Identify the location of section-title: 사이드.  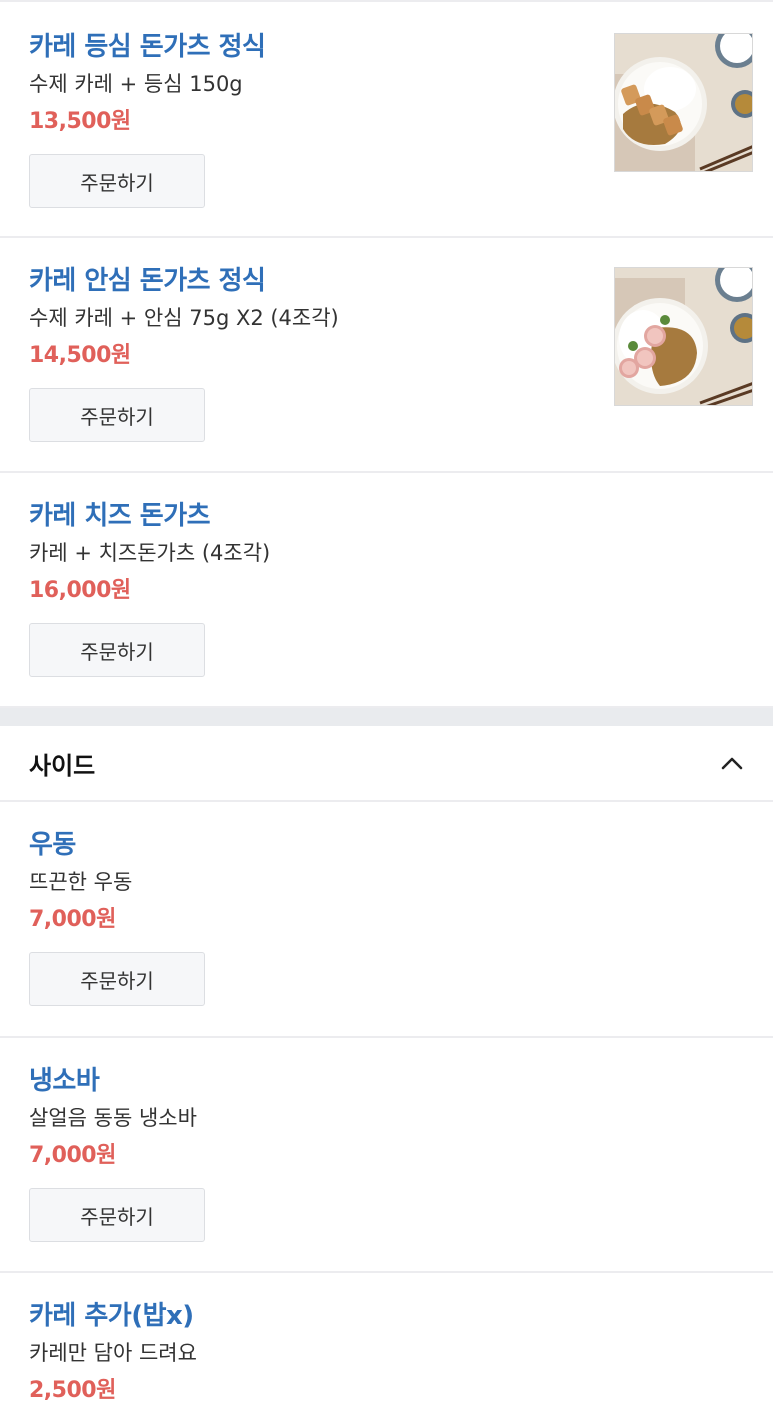
(62, 765).